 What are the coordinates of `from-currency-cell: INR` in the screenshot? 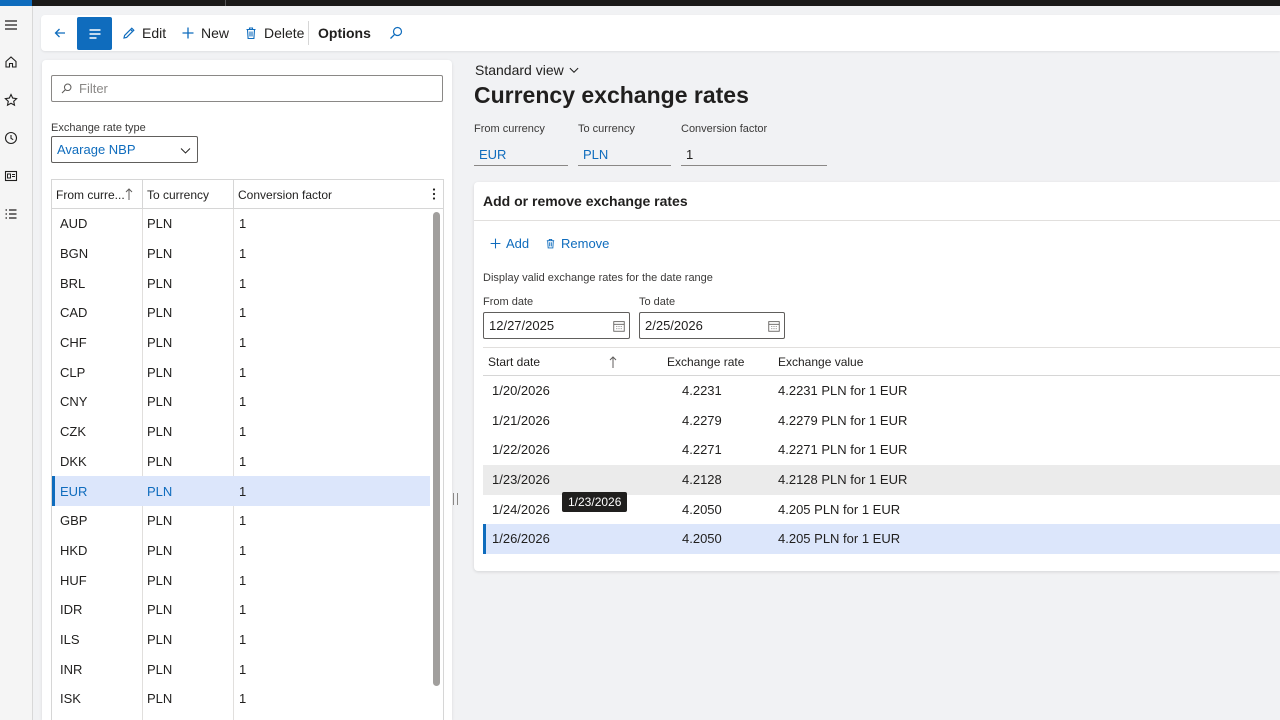 It's located at (71, 669).